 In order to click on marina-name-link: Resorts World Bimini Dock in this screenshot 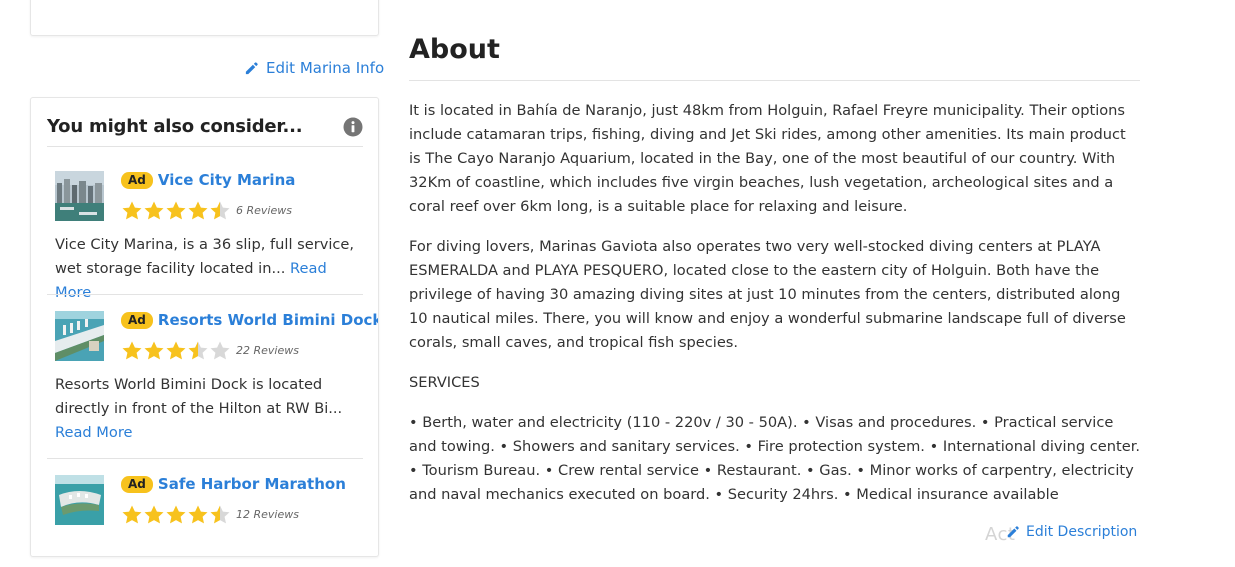, I will do `click(268, 320)`.